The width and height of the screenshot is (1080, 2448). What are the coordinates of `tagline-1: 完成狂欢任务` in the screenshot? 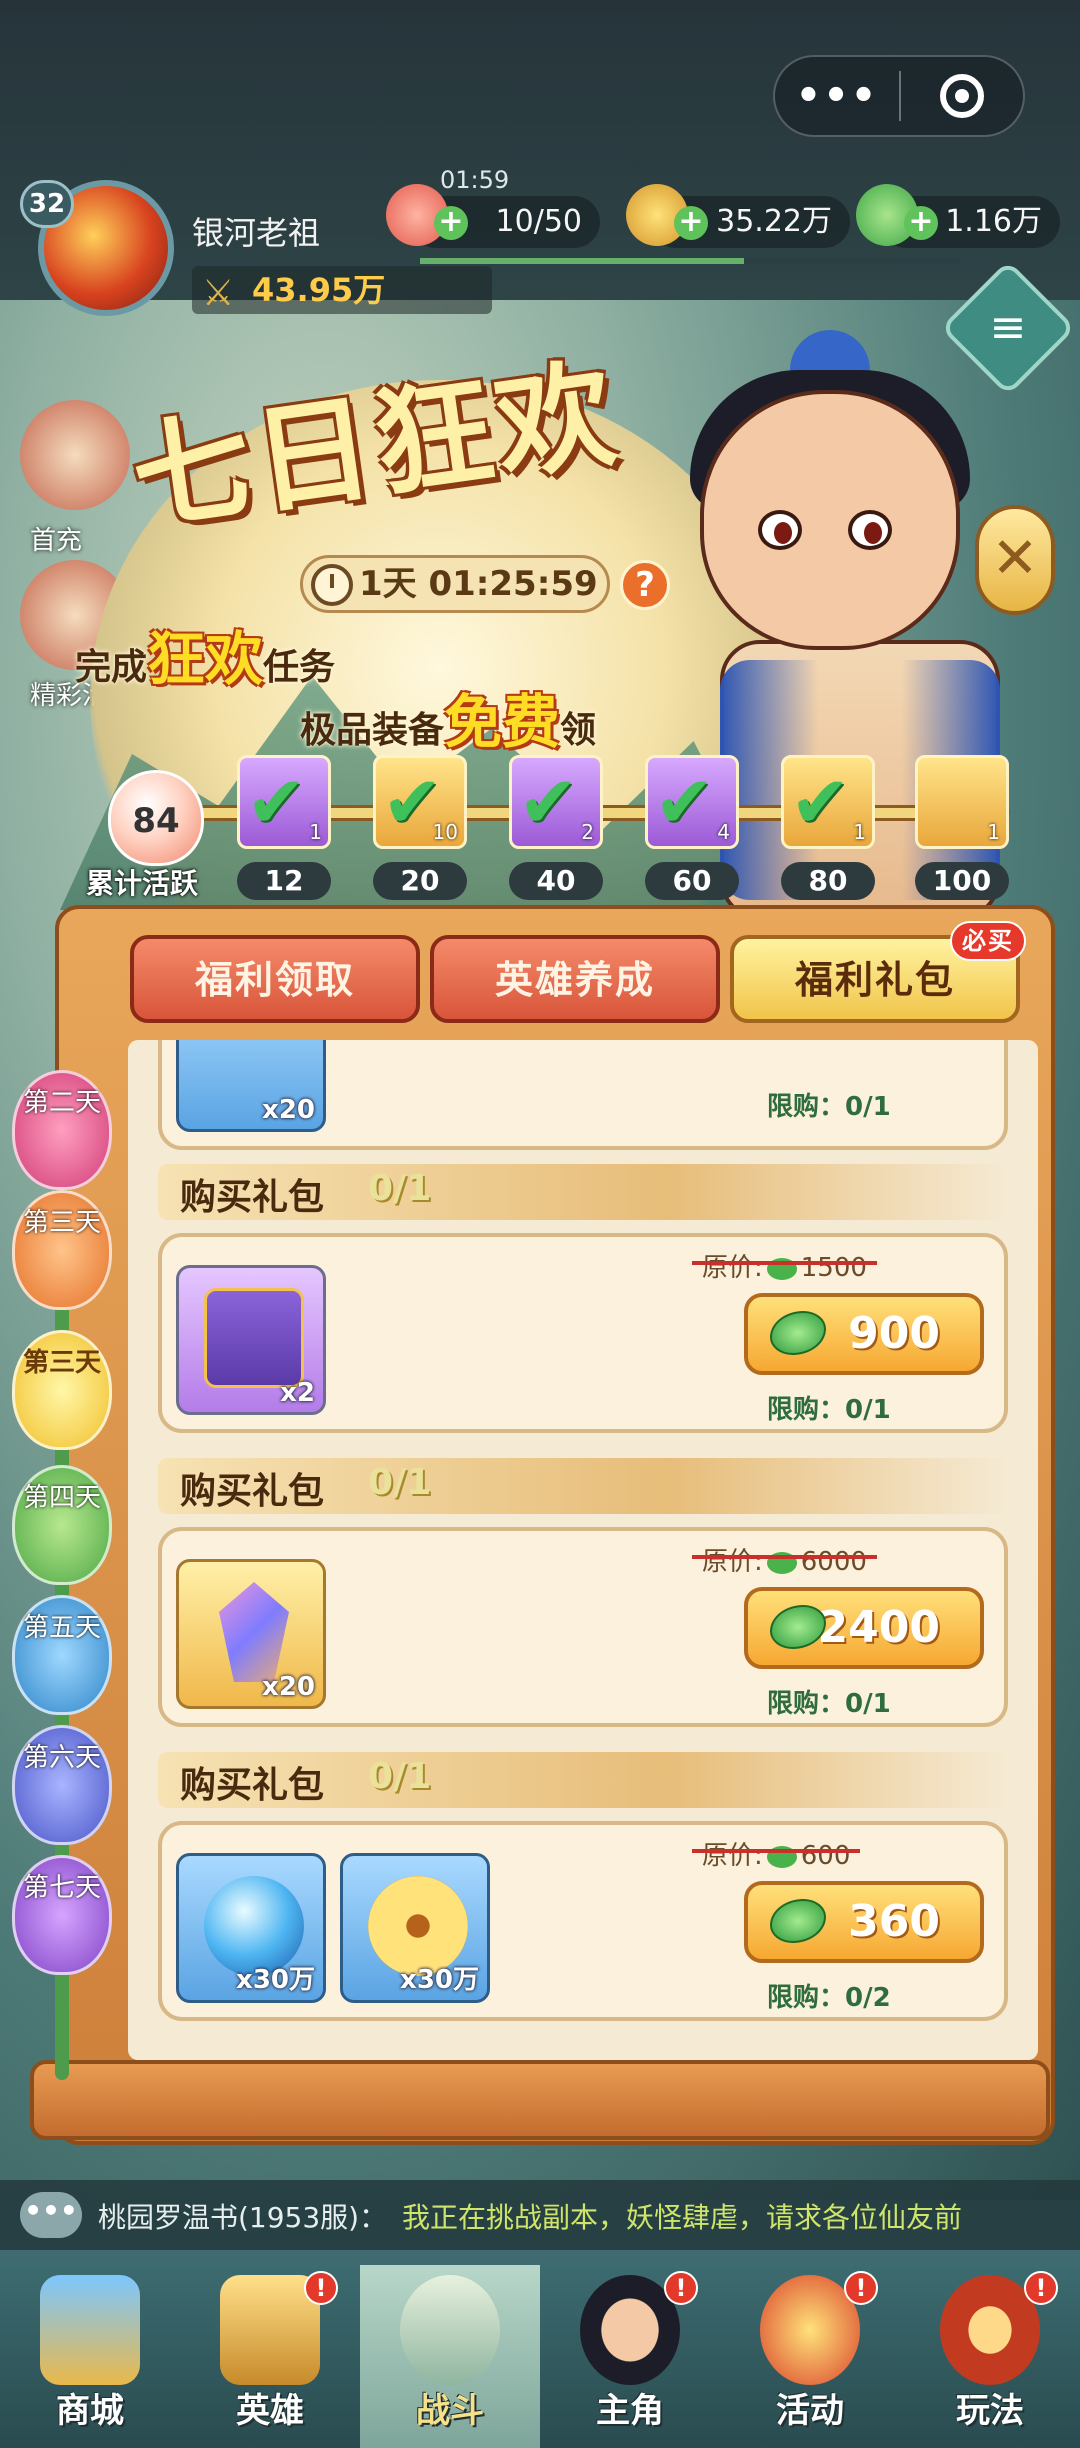 It's located at (205, 654).